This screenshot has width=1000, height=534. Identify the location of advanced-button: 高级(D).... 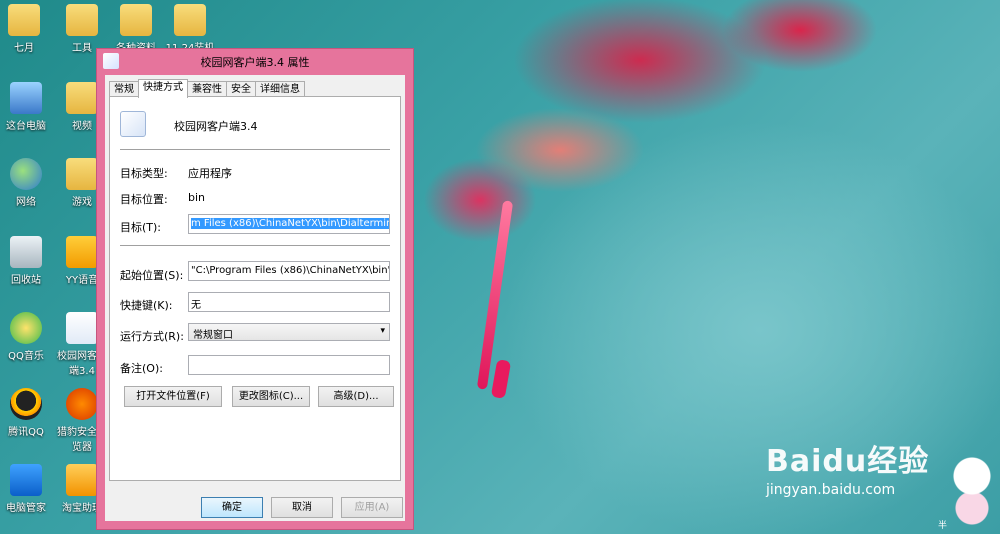
(356, 396).